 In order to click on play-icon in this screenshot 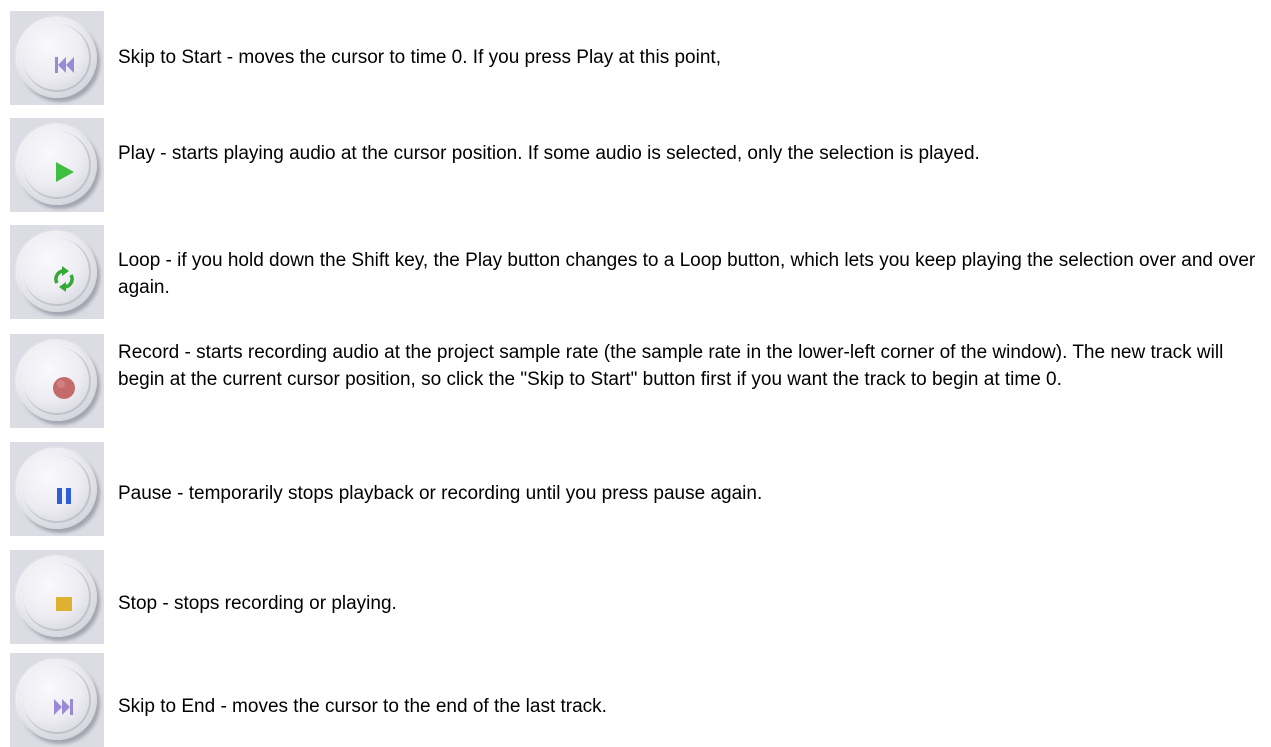, I will do `click(65, 172)`.